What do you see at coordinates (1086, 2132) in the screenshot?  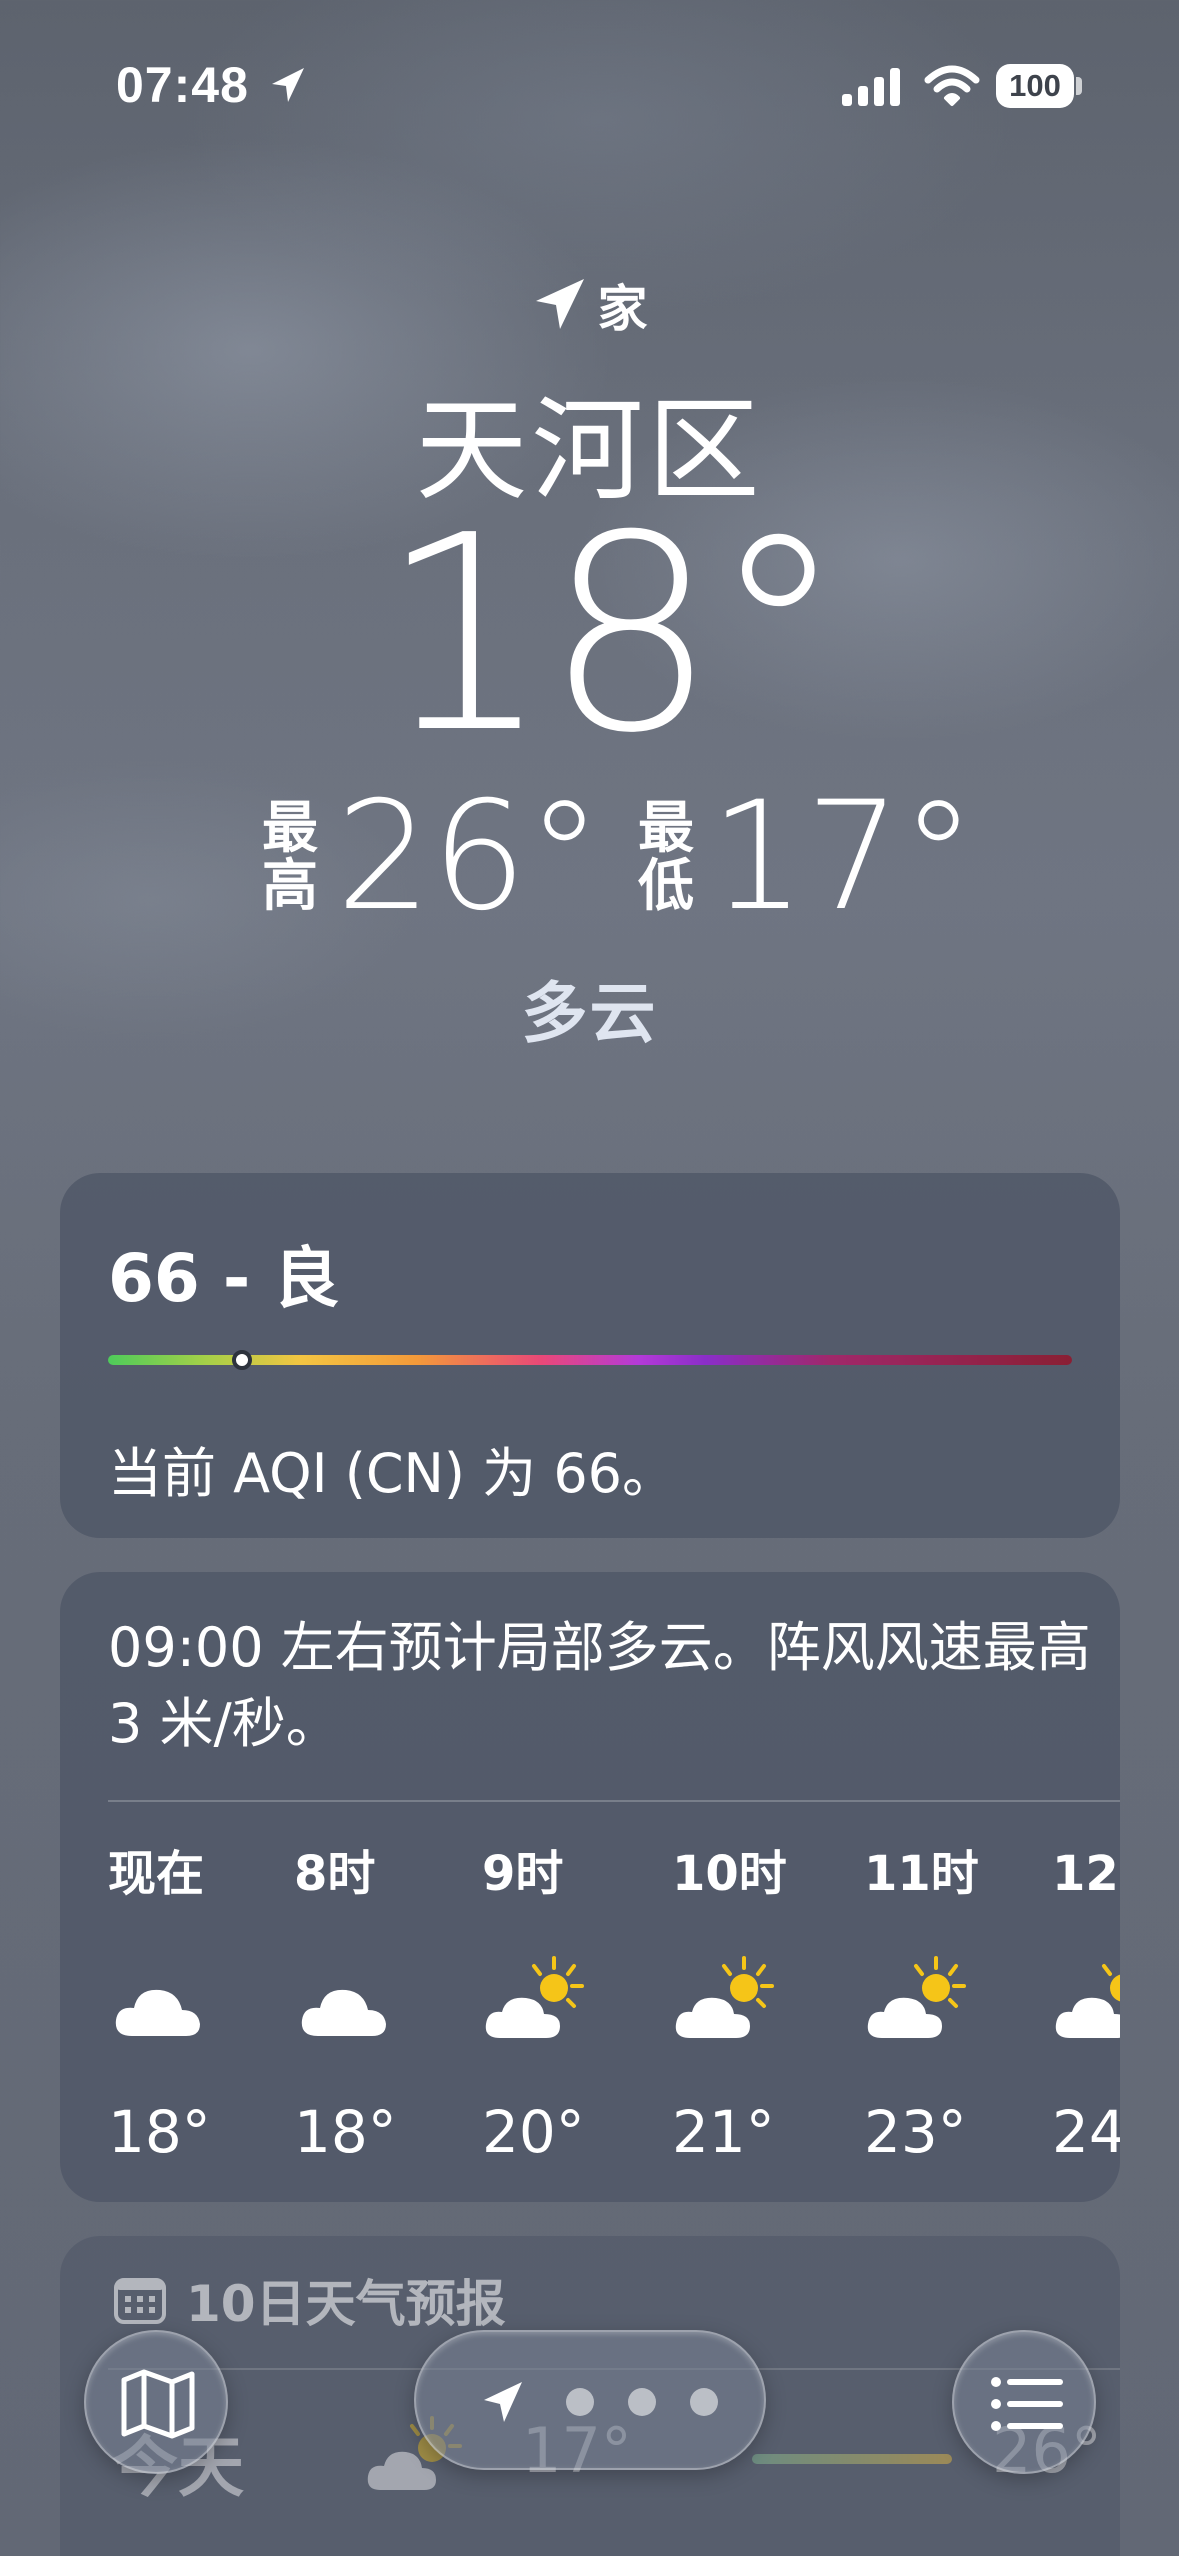 I see `hour-temperature: 24°` at bounding box center [1086, 2132].